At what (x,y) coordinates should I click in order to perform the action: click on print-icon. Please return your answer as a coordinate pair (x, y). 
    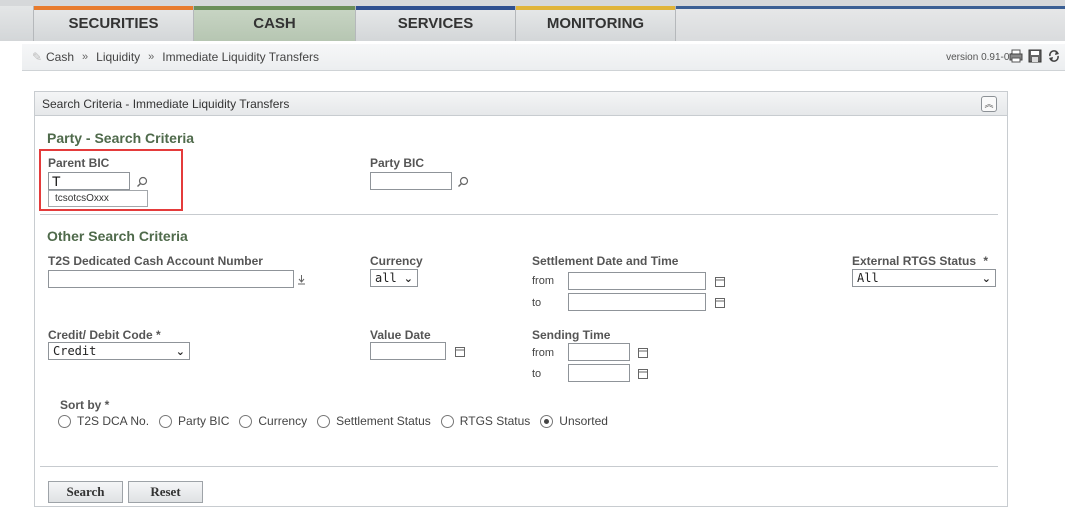
    Looking at the image, I should click on (1016, 56).